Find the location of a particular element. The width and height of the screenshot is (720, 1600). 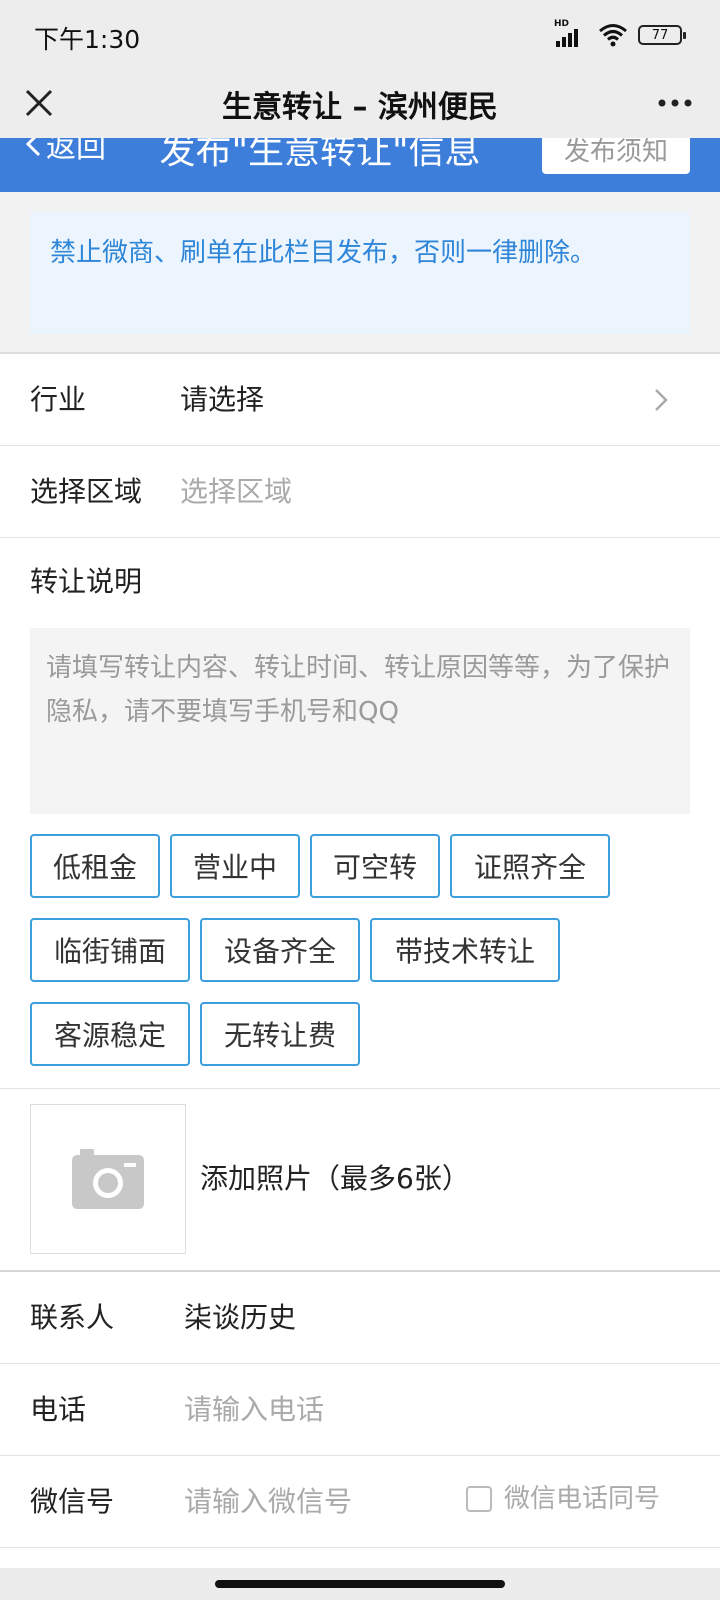

region-label: 选择区域 is located at coordinates (86, 491).